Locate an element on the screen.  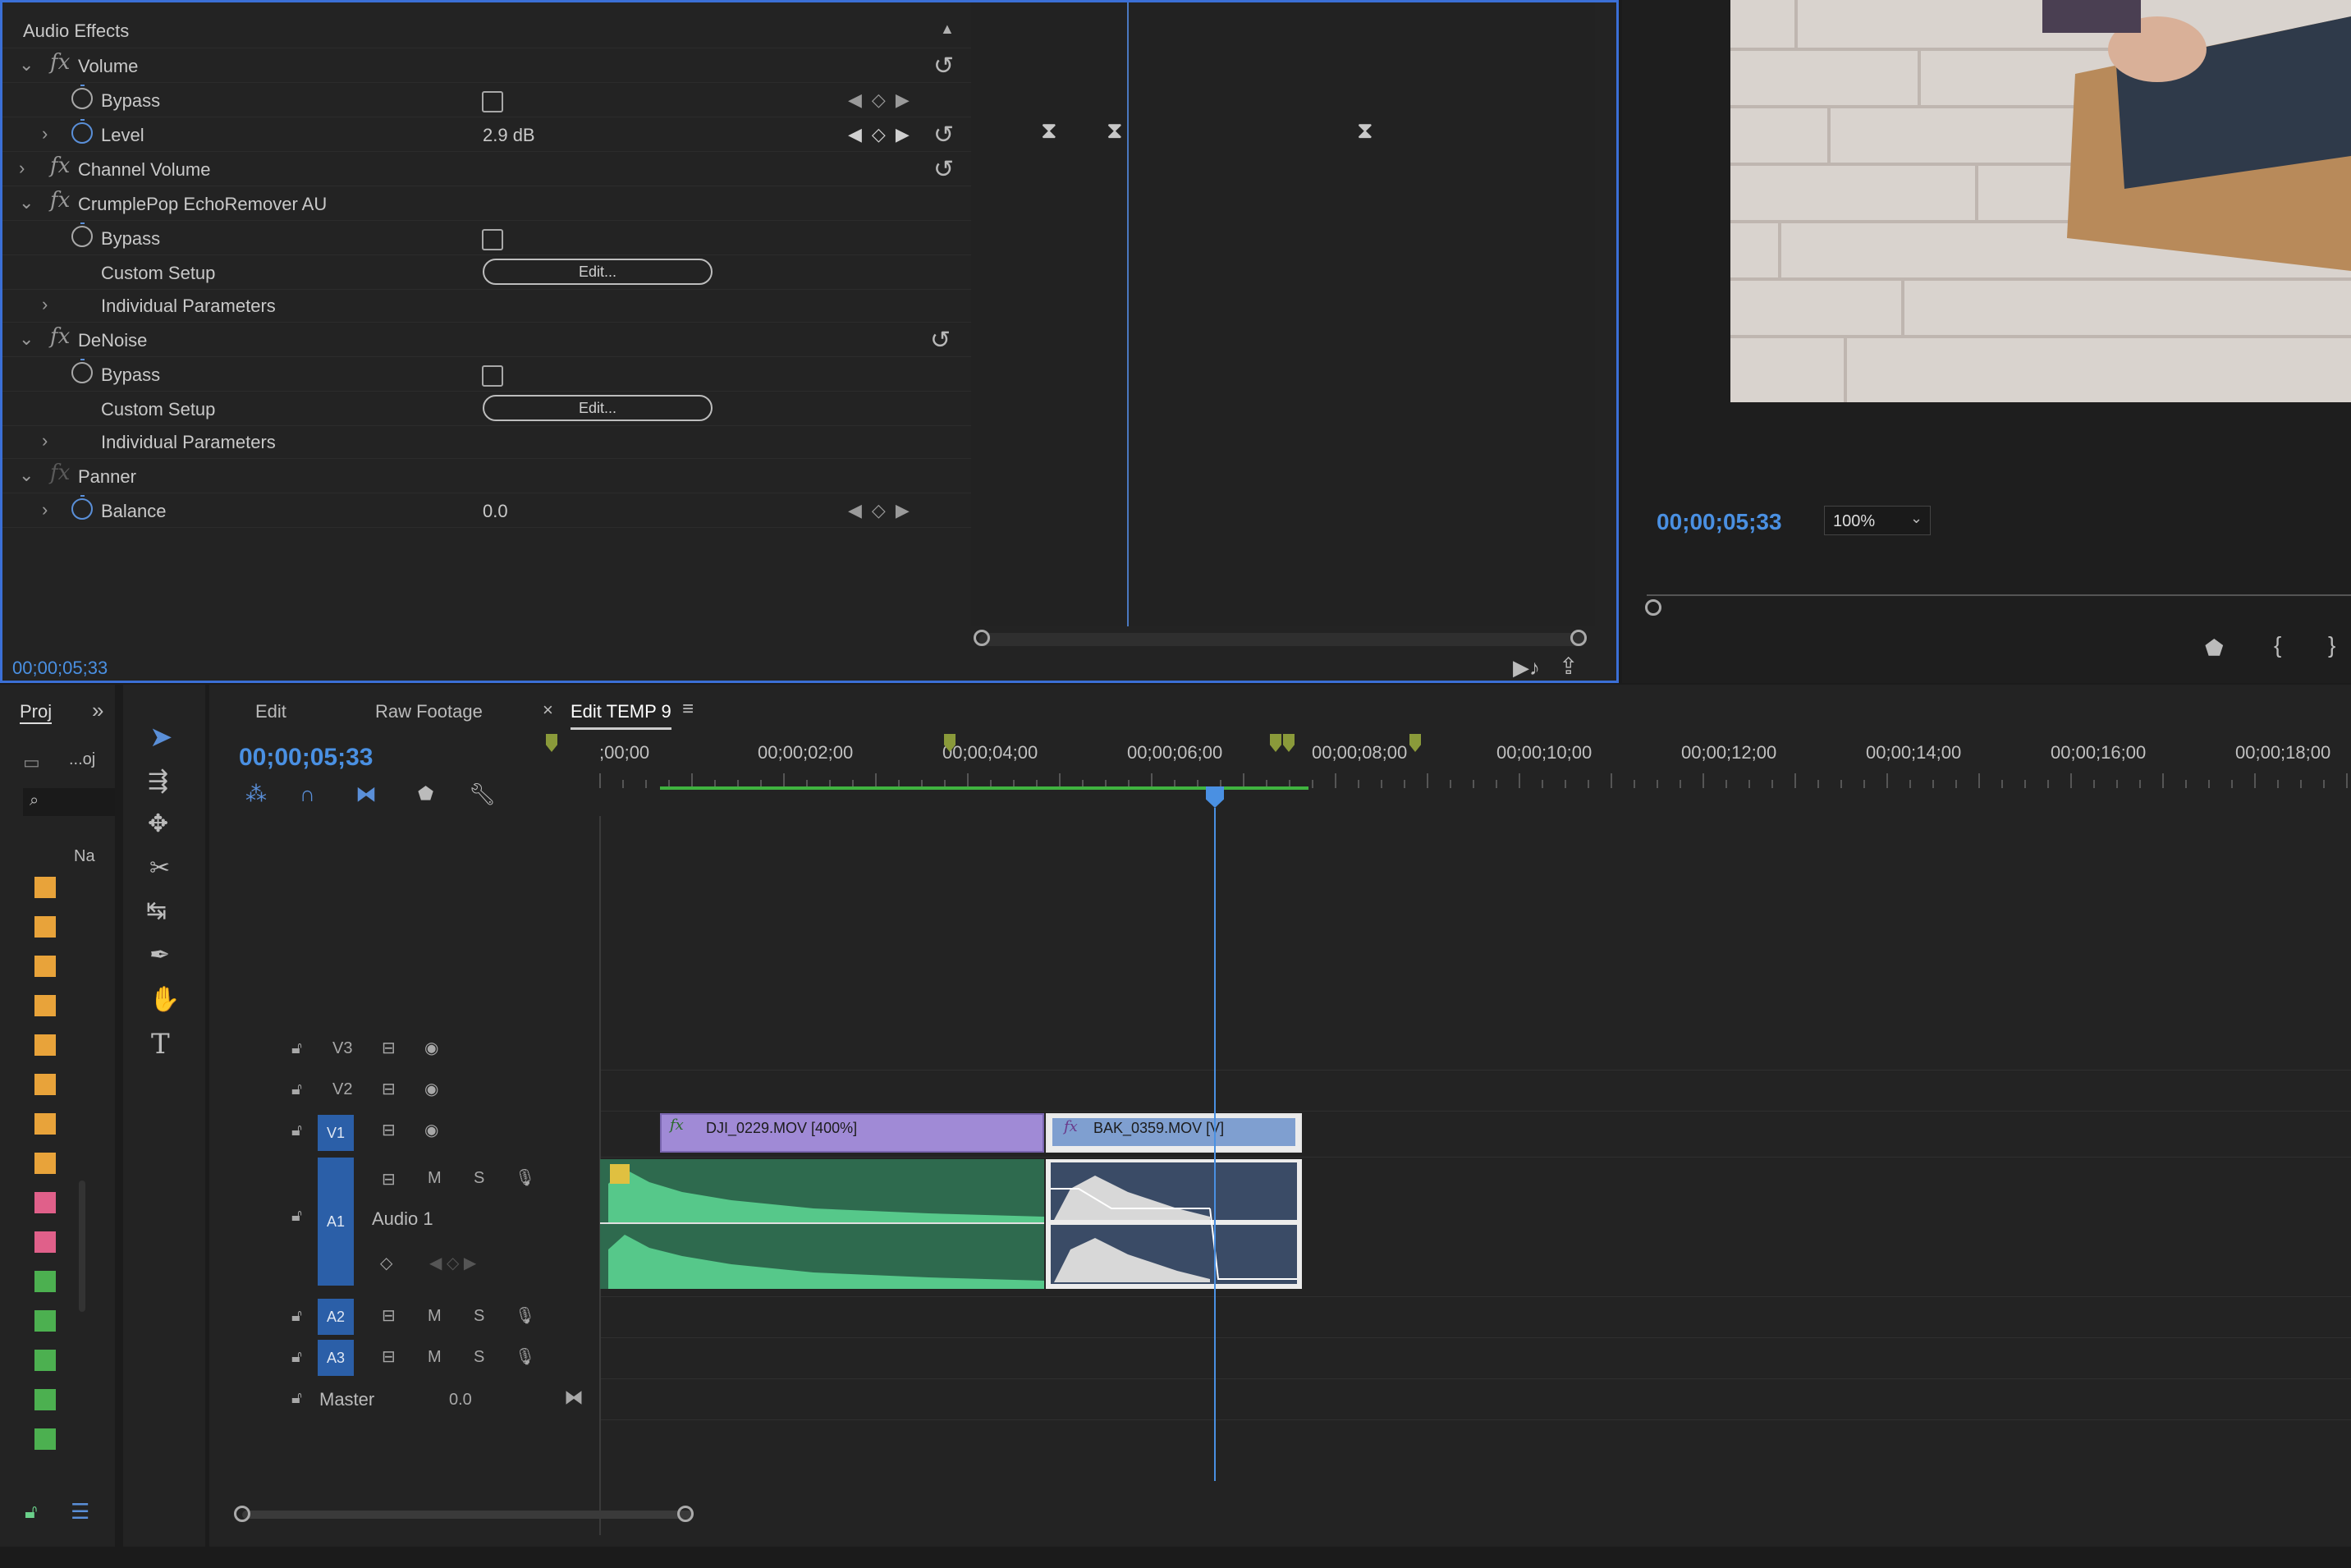
razor-tool-icon: ✂ is located at coordinates (159, 868).